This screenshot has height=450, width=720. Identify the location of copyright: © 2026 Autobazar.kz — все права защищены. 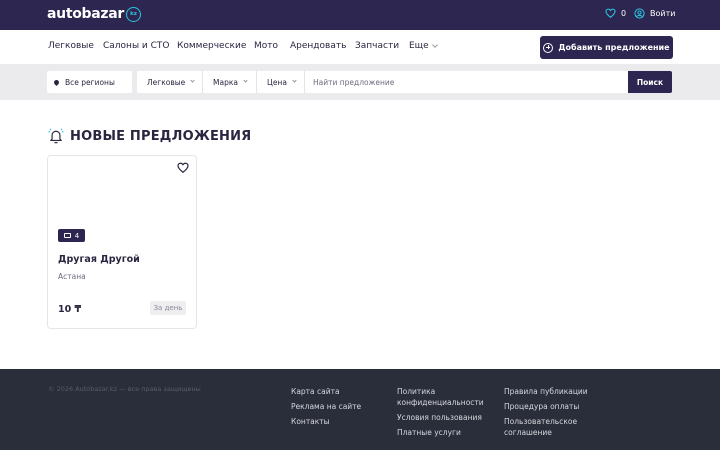
(124, 389).